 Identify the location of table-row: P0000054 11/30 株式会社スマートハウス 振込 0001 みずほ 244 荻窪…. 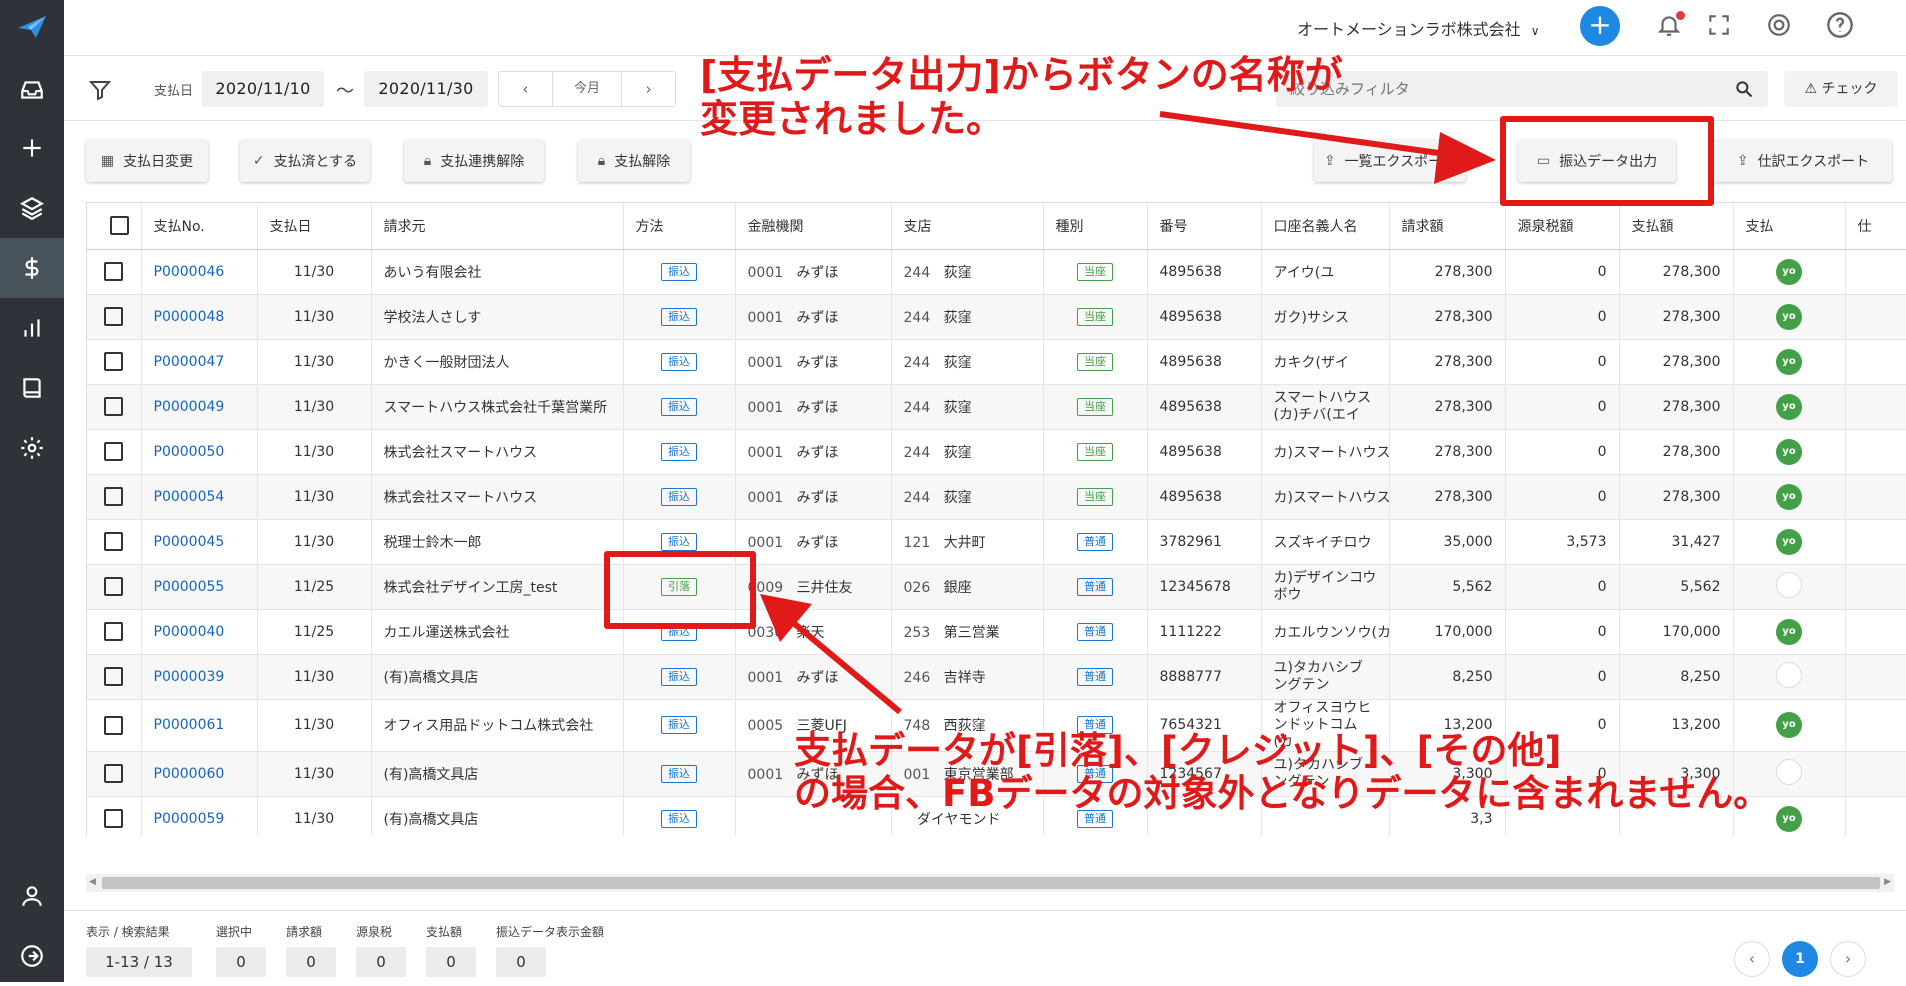
(996, 497).